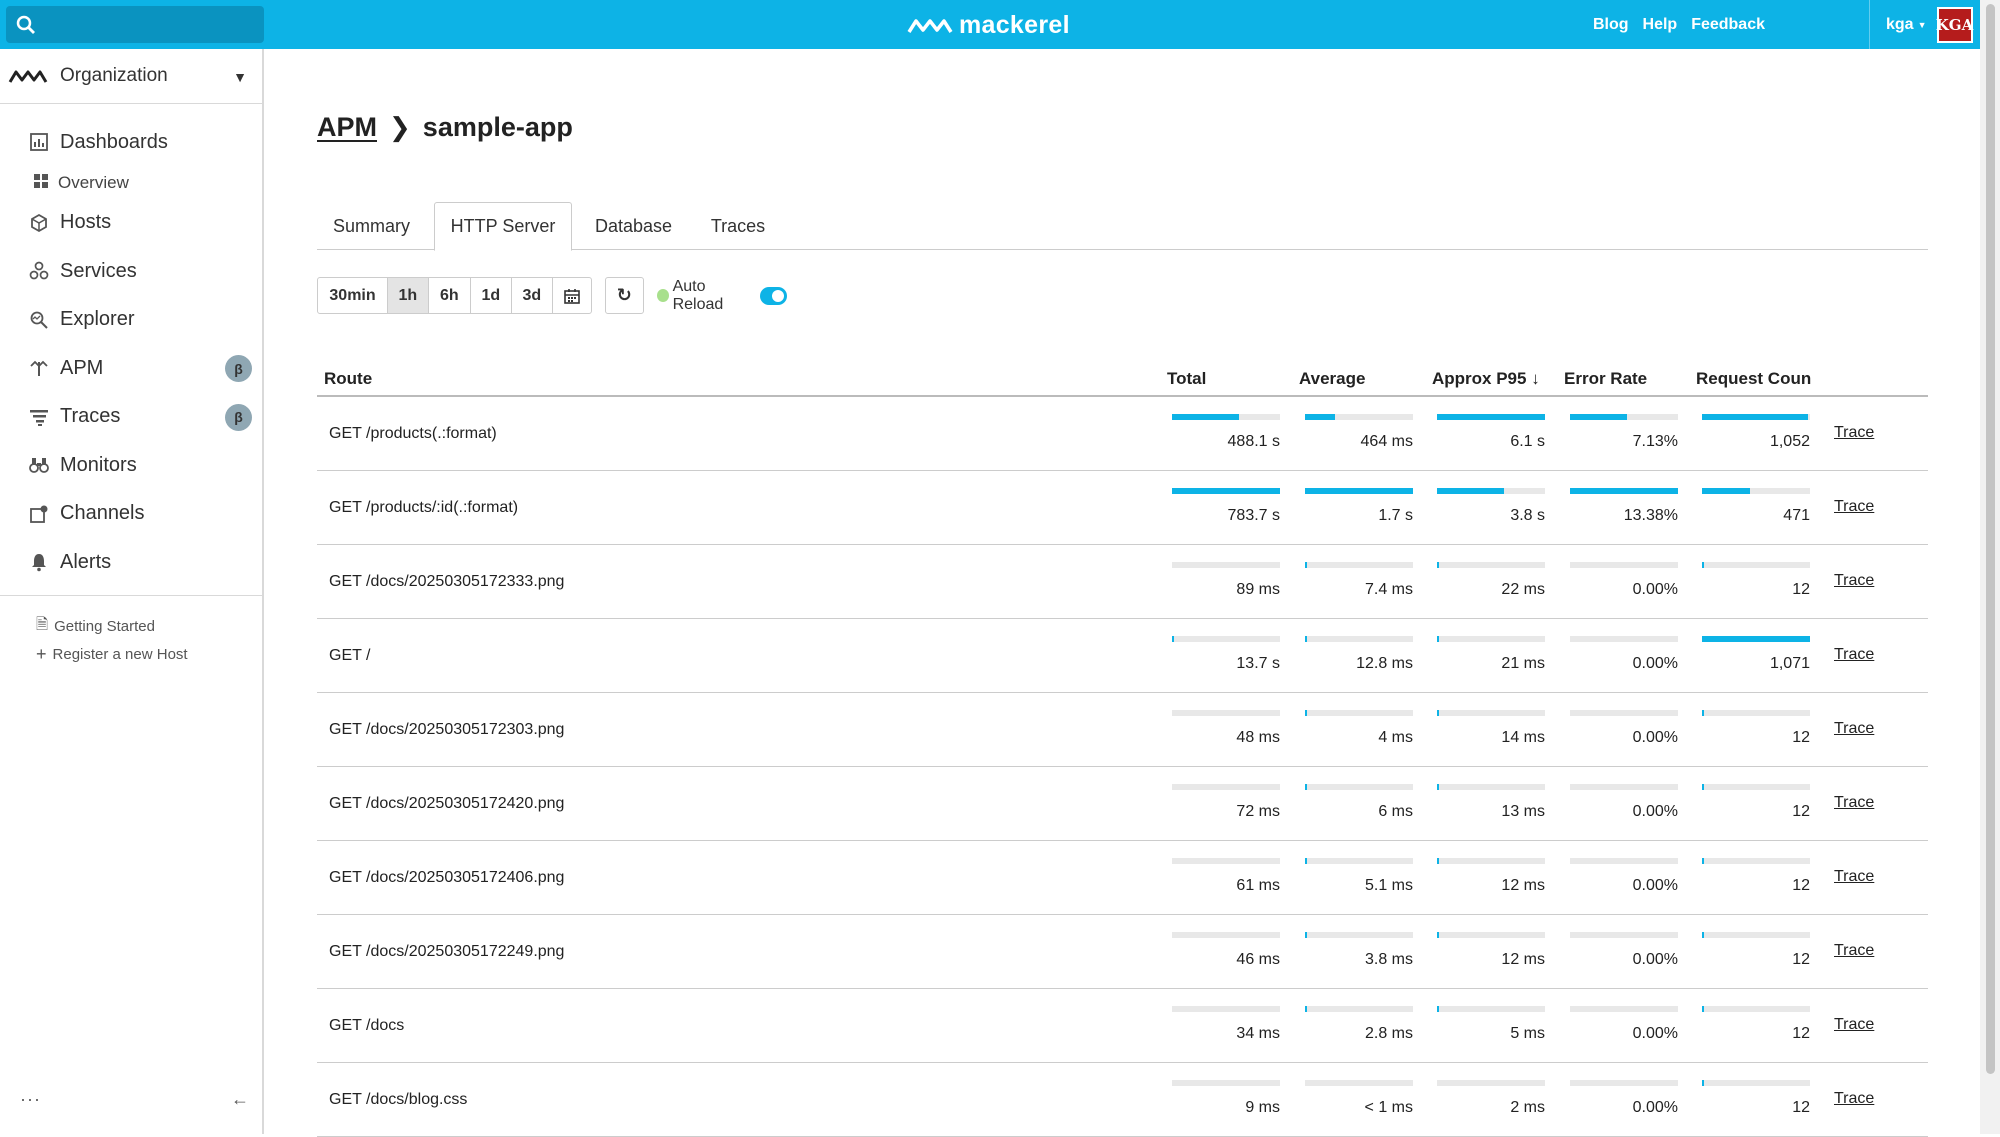 This screenshot has height=1137, width=2000. What do you see at coordinates (131, 183) in the screenshot?
I see `sidebar-item-overview: Overview` at bounding box center [131, 183].